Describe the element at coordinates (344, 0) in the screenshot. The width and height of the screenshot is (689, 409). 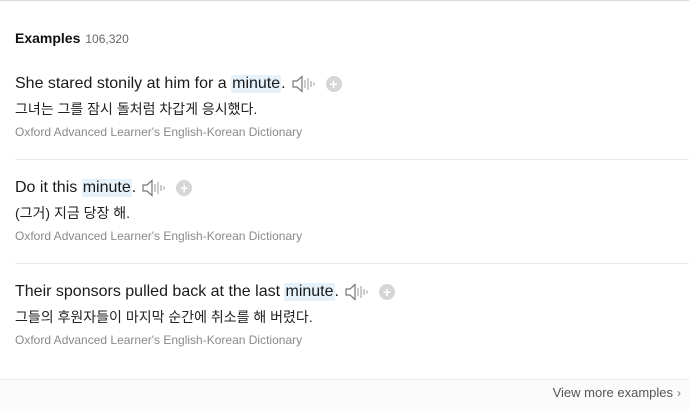
I see `top-border` at that location.